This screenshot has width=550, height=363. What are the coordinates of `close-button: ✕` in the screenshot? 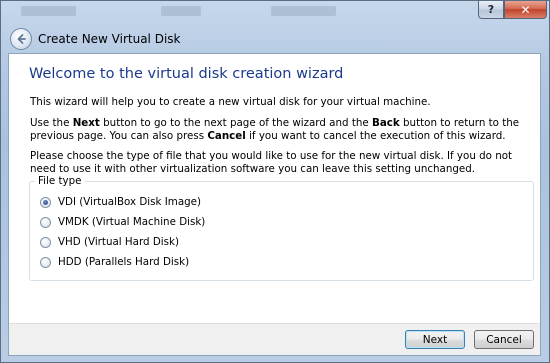 It's located at (525, 10).